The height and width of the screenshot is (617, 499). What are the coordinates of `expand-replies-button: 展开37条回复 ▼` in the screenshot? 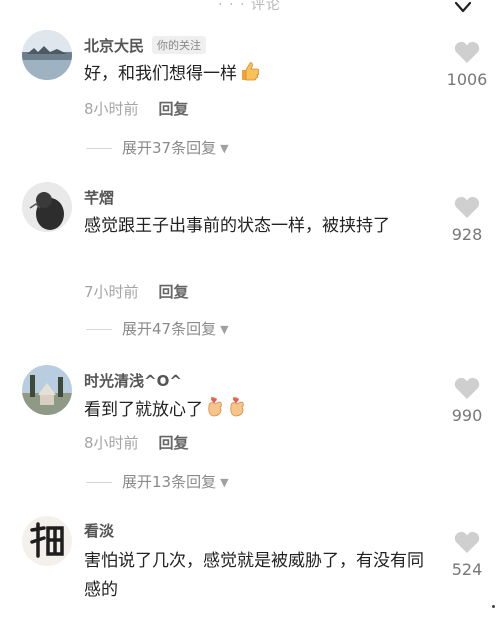 It's located at (157, 147).